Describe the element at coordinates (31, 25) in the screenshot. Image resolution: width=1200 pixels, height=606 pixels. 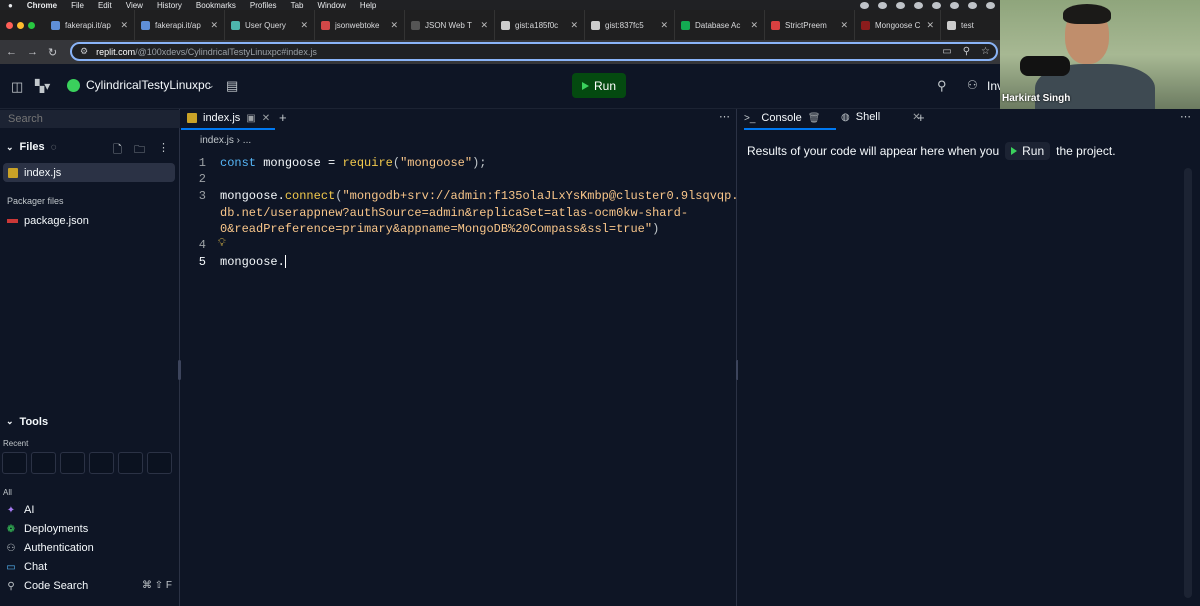
I see `maximize-window-icon` at that location.